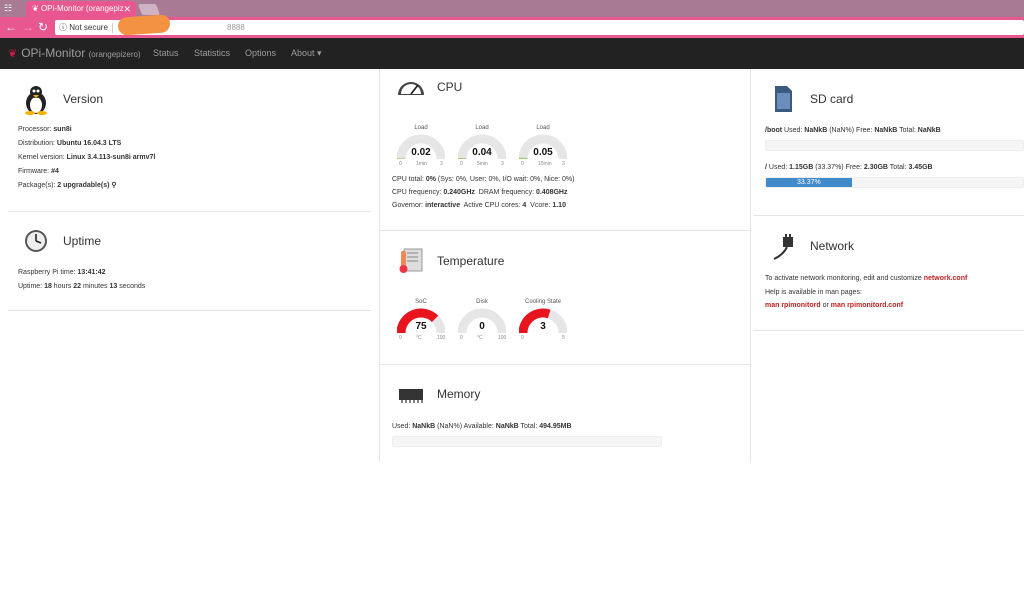  I want to click on sd-card-title: SD card, so click(832, 99).